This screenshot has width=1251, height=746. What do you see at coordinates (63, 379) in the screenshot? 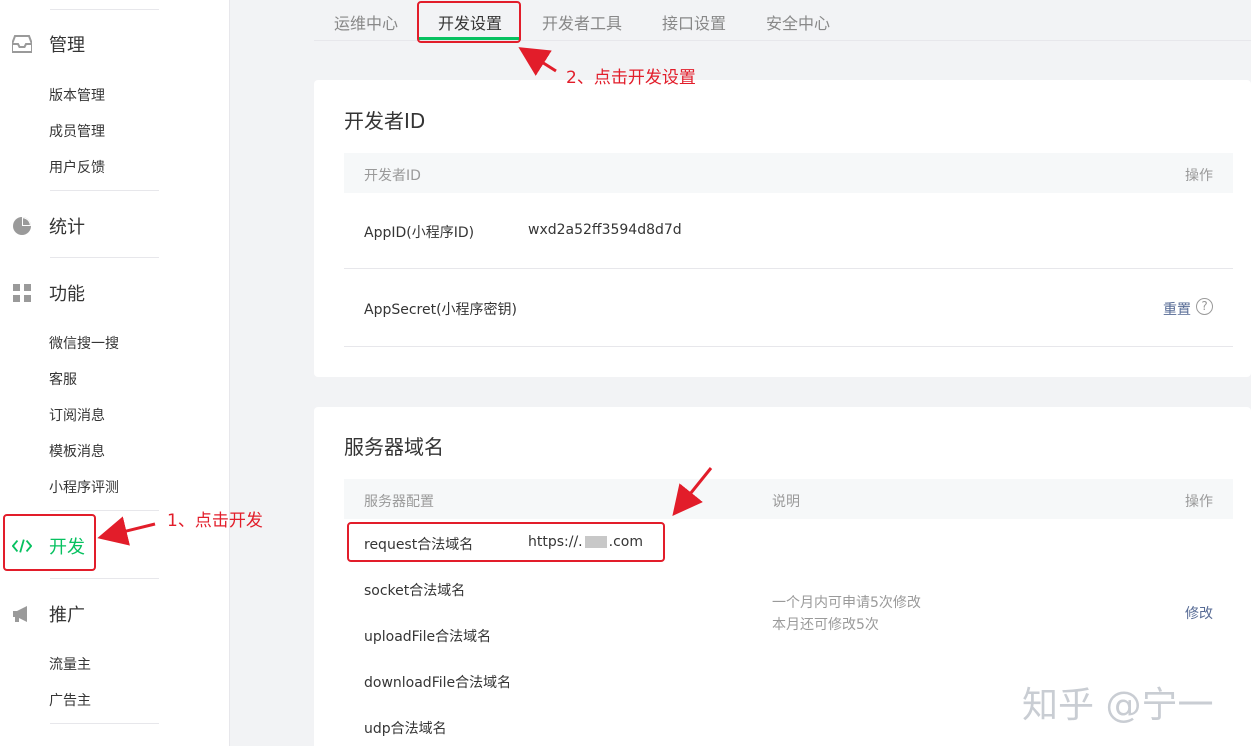
I see `sidebar-item-customer-service: 客服` at bounding box center [63, 379].